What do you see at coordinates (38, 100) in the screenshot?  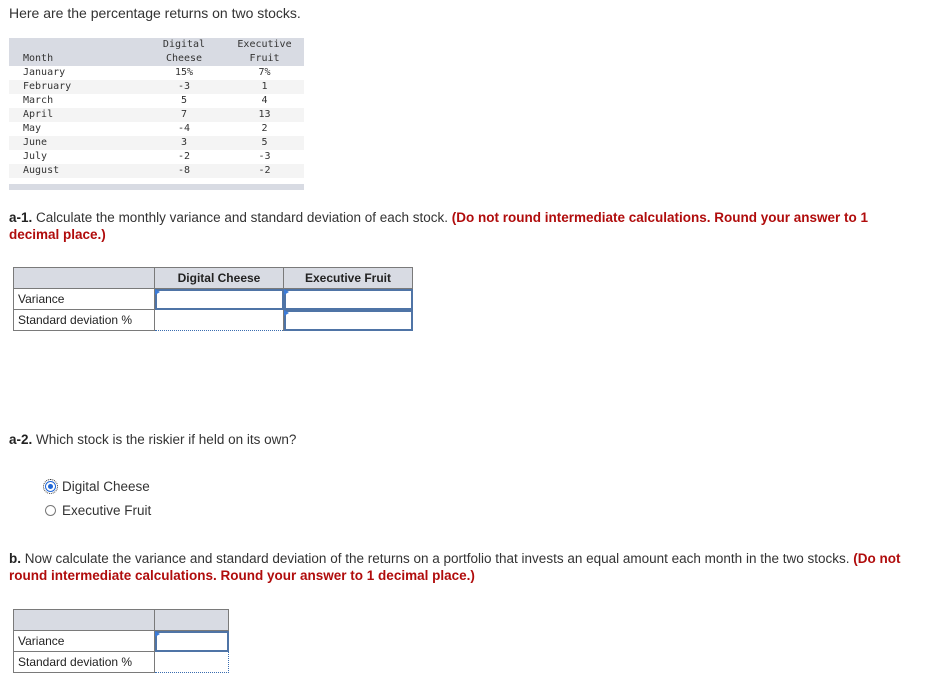 I see `month-cell: March` at bounding box center [38, 100].